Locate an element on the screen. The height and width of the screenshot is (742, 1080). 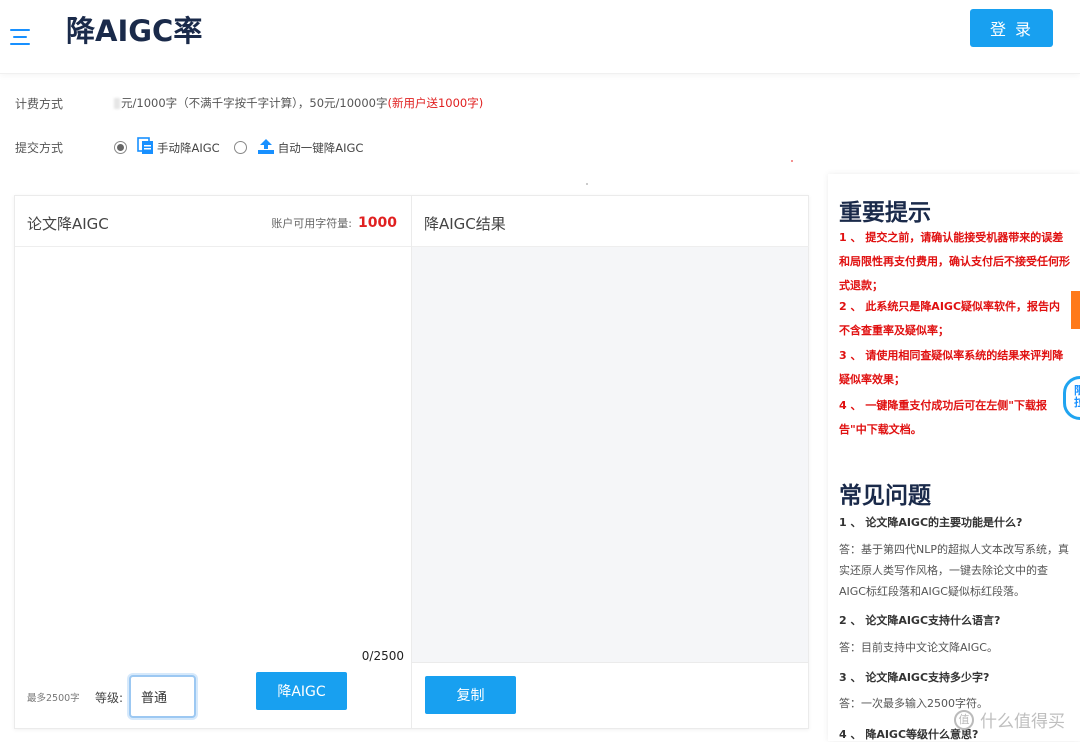
level-select is located at coordinates (162, 696).